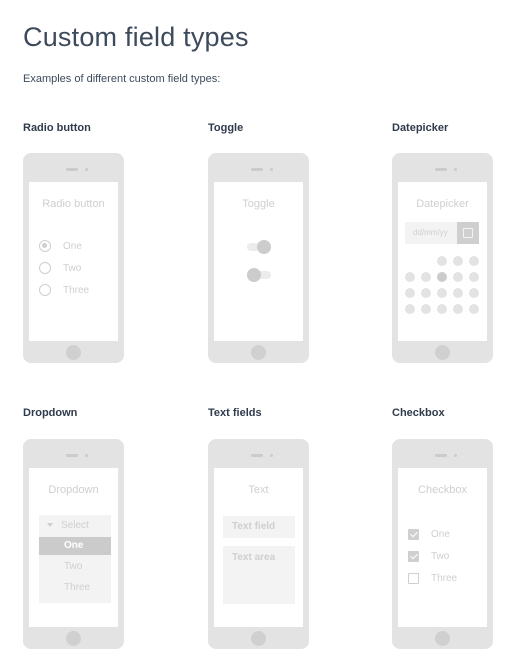 The width and height of the screenshot is (517, 663). Describe the element at coordinates (226, 128) in the screenshot. I see `section-label-toggle: Toggle` at that location.